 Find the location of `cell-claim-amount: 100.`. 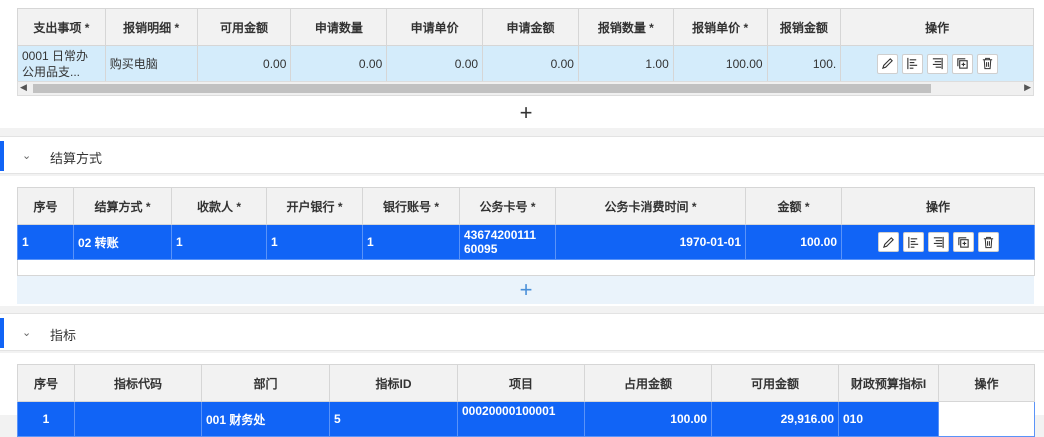

cell-claim-amount: 100. is located at coordinates (804, 63).